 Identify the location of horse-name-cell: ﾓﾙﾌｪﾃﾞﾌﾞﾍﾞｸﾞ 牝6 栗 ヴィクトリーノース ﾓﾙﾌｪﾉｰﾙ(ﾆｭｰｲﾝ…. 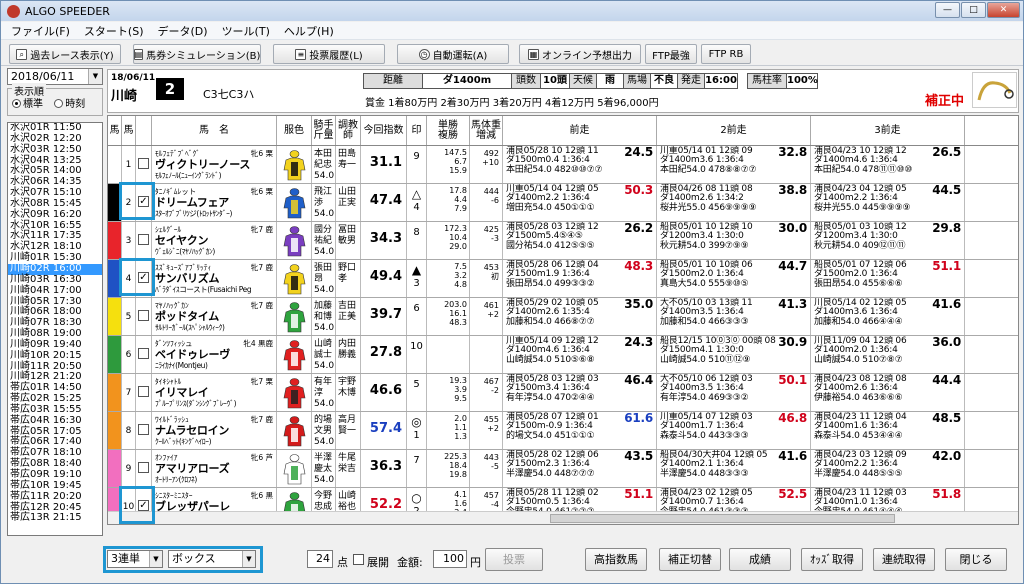
(214, 164).